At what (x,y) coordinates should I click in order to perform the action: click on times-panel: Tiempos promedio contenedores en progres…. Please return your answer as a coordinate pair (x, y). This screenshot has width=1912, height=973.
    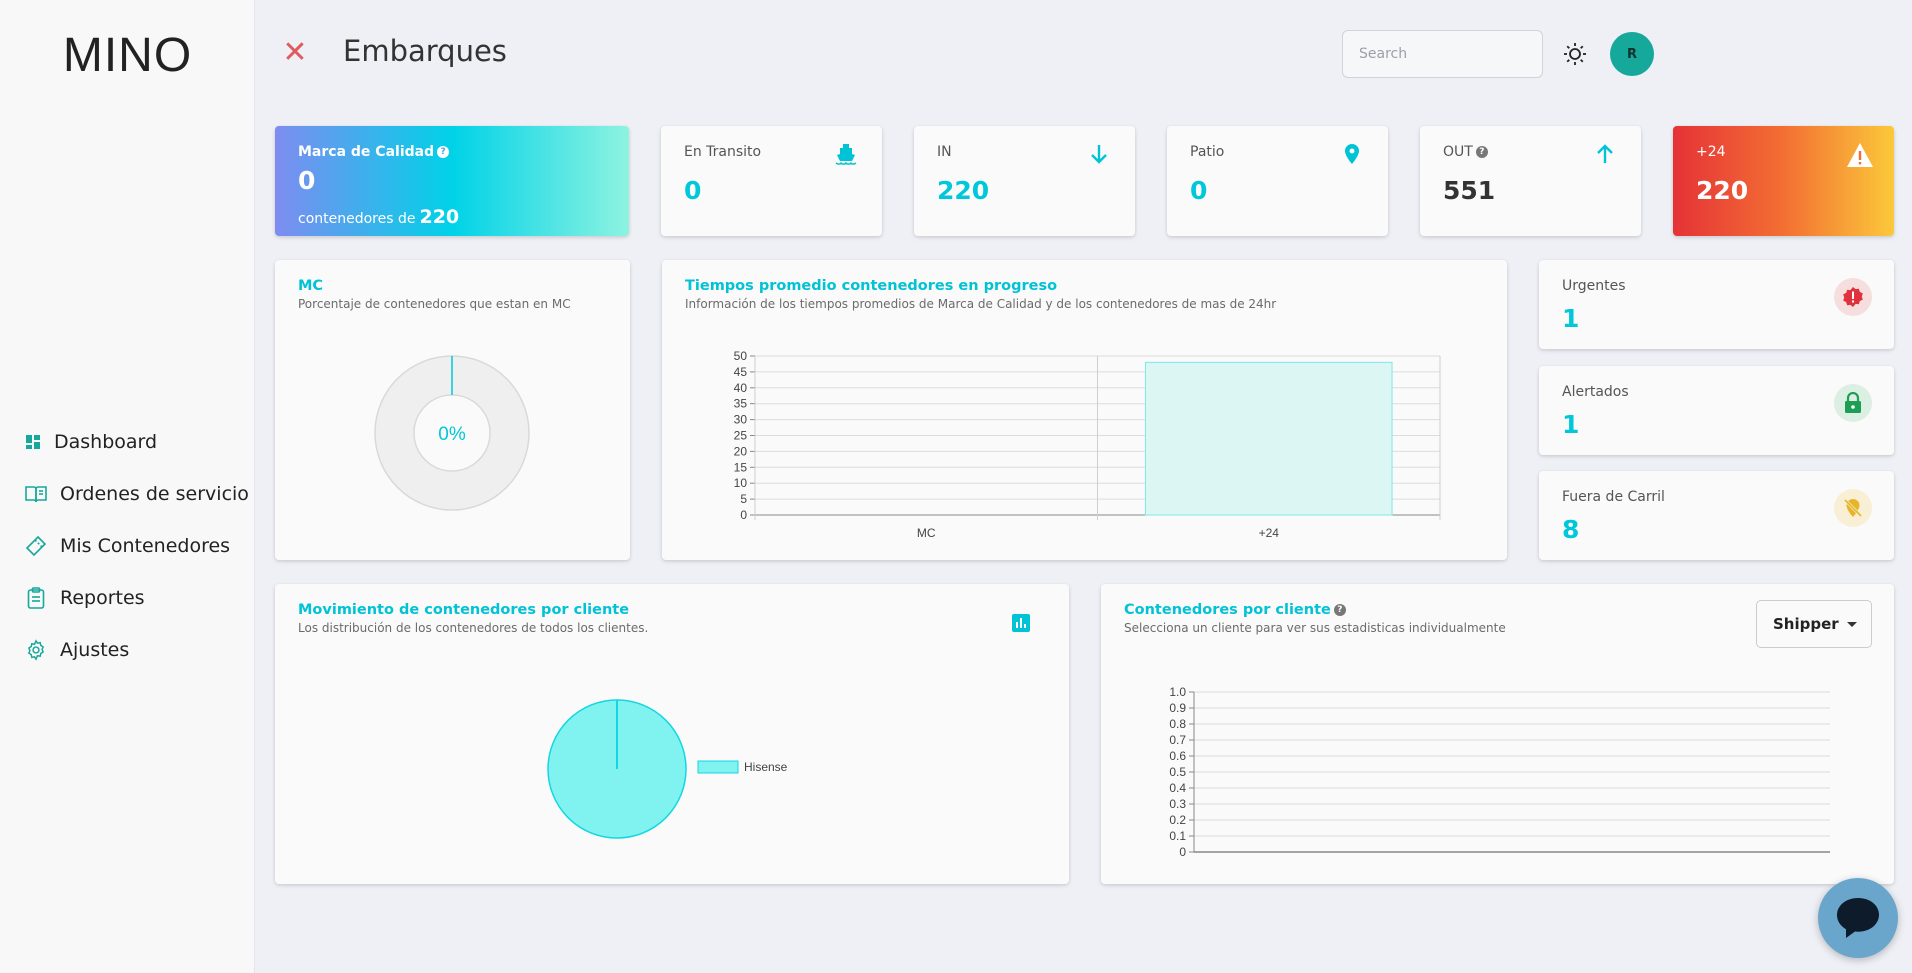
    Looking at the image, I should click on (1084, 410).